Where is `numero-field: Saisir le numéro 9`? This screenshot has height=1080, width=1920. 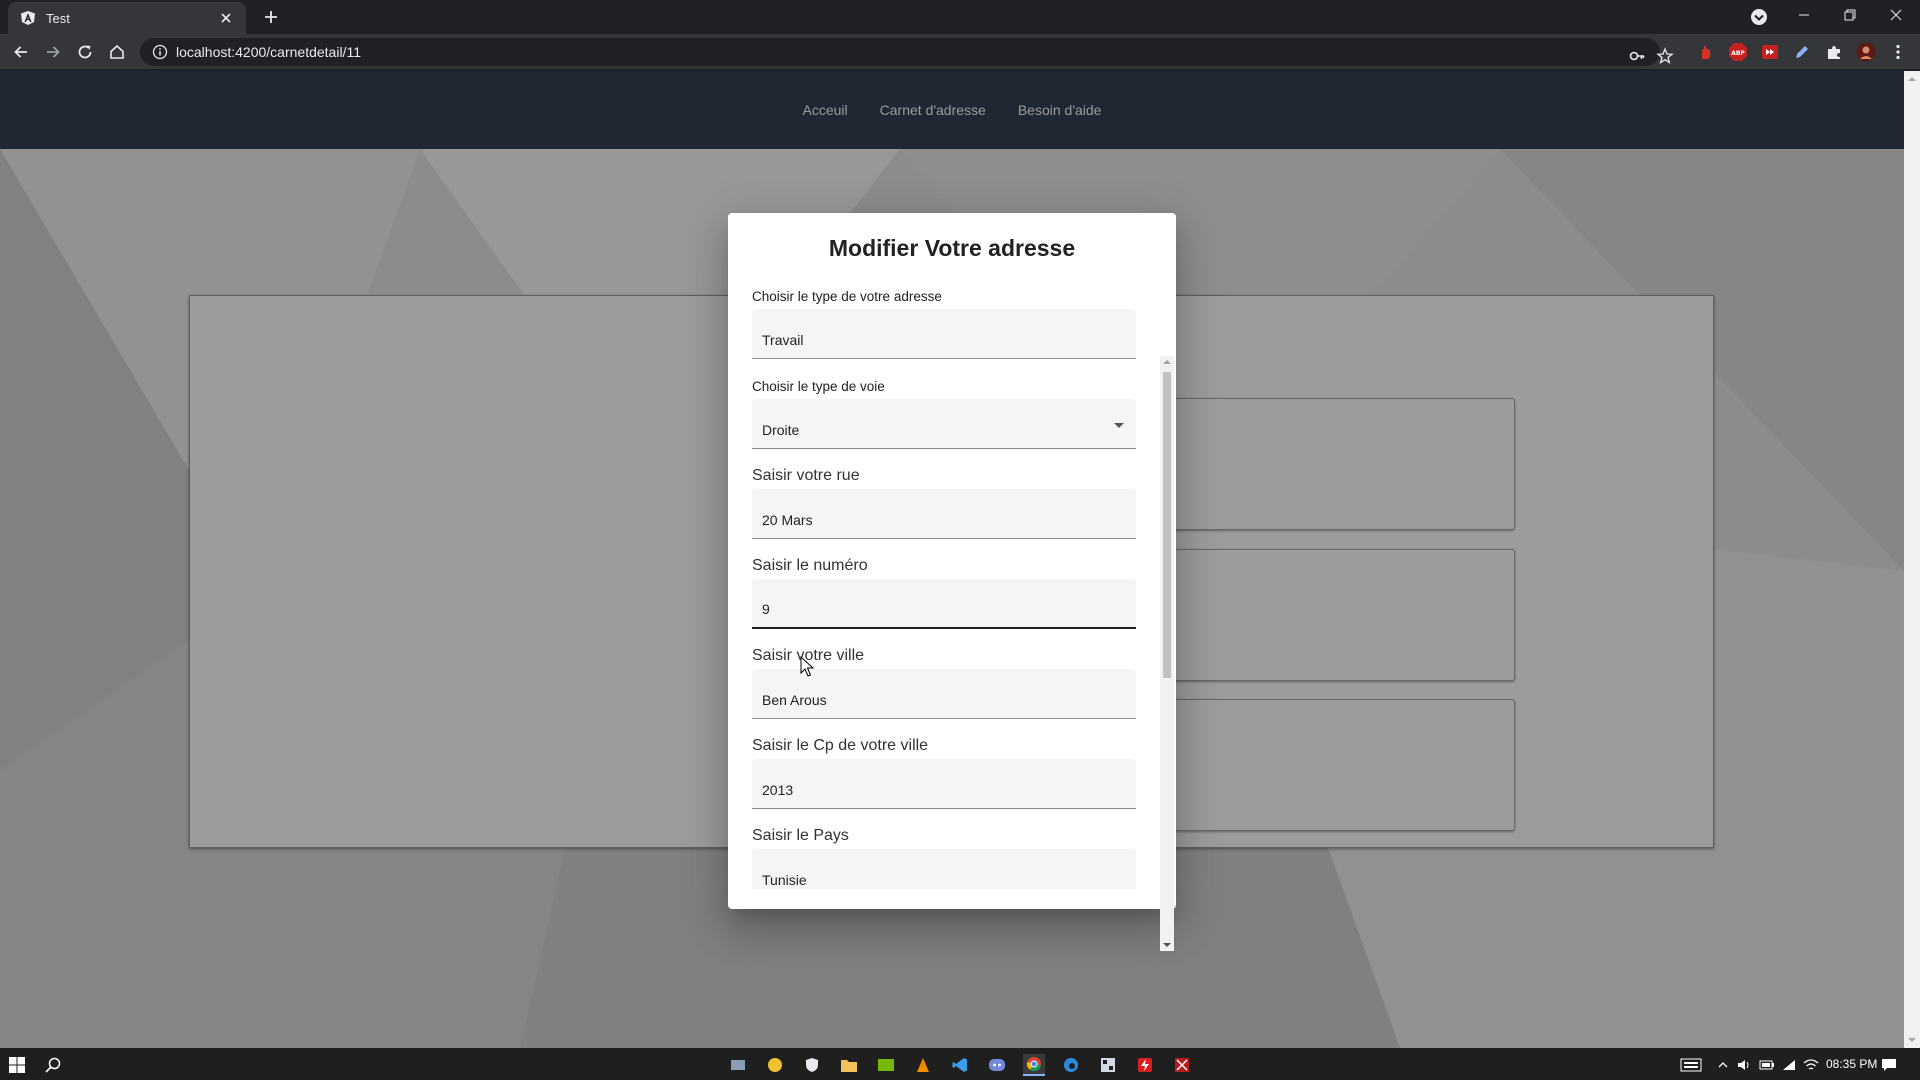
numero-field: Saisir le numéro 9 is located at coordinates (944, 593).